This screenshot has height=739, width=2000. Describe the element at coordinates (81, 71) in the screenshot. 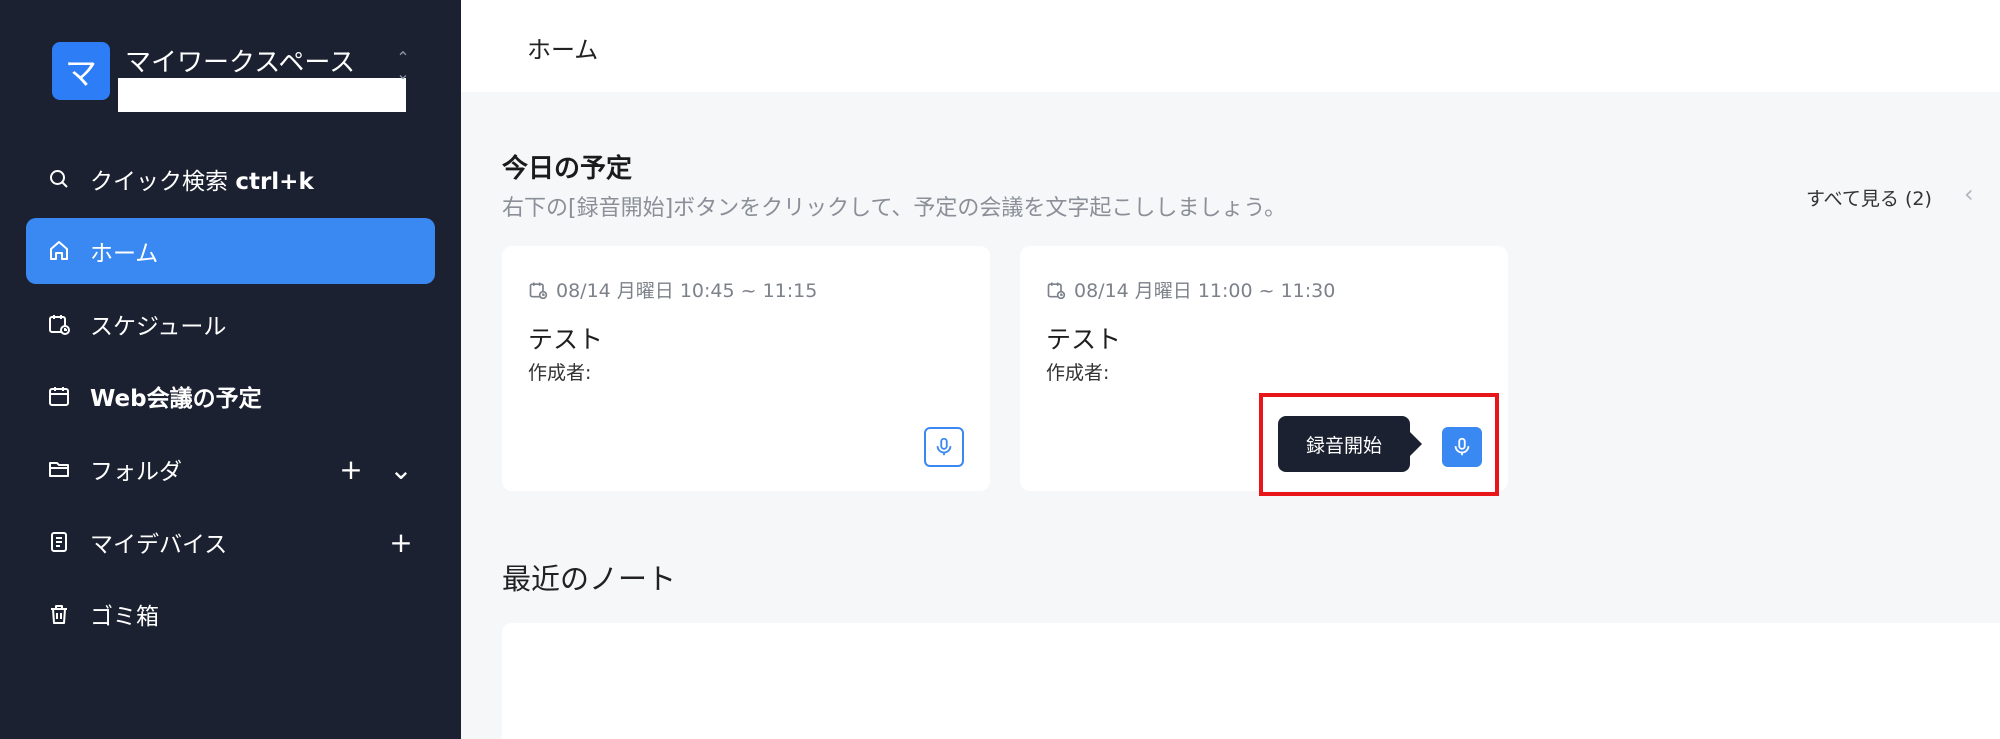

I see `workspace-avatar: マ` at that location.